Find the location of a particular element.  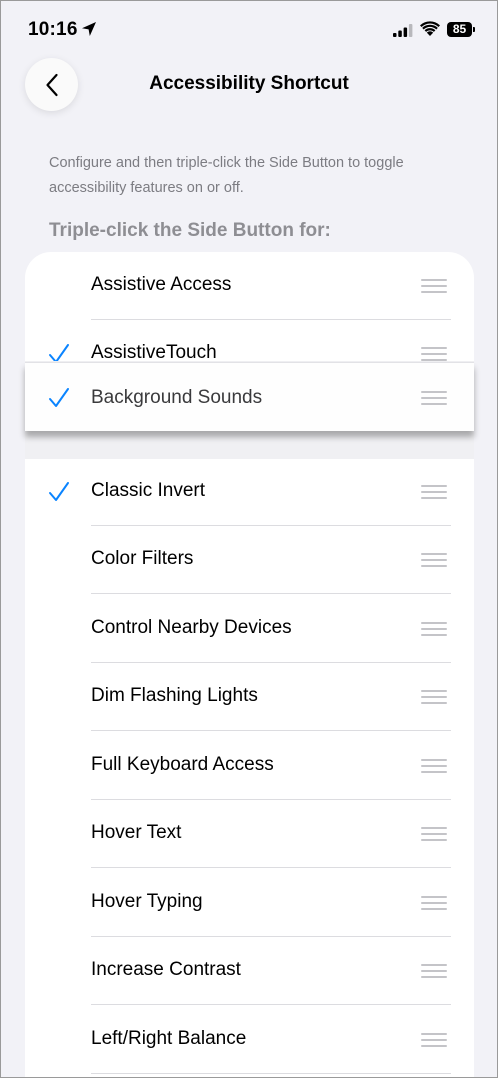

list-item: Classic Invert is located at coordinates (249, 492).